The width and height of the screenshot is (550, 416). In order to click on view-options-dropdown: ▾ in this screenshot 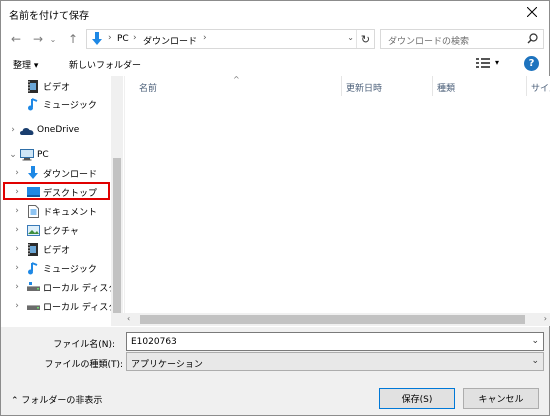, I will do `click(497, 62)`.